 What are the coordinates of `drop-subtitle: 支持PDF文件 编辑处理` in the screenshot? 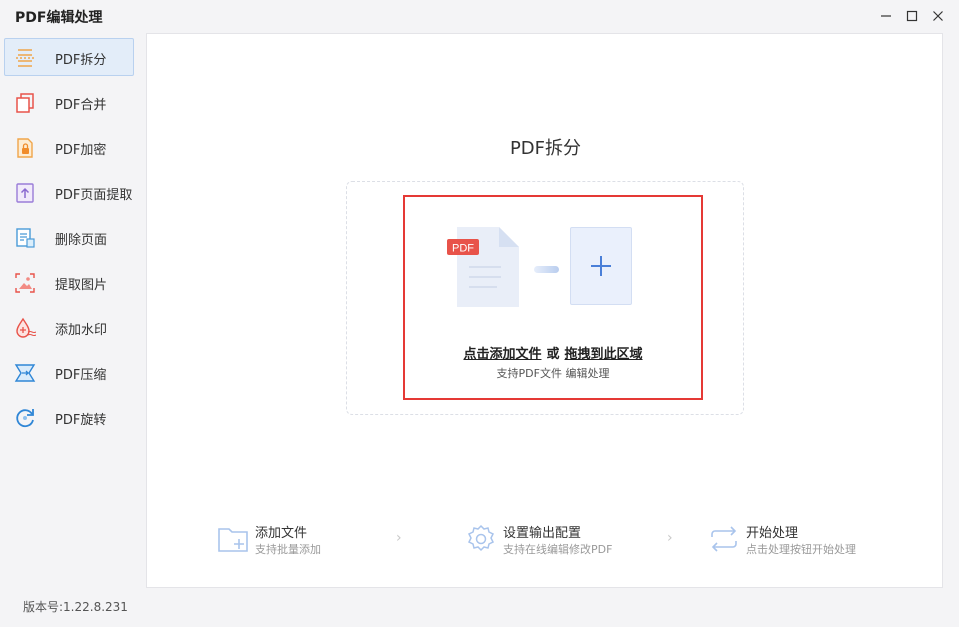 It's located at (553, 373).